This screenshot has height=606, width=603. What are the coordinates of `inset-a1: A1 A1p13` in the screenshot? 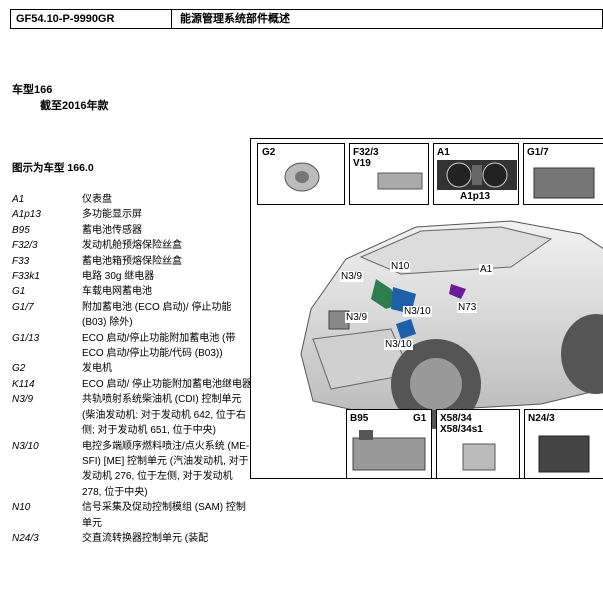 It's located at (476, 174).